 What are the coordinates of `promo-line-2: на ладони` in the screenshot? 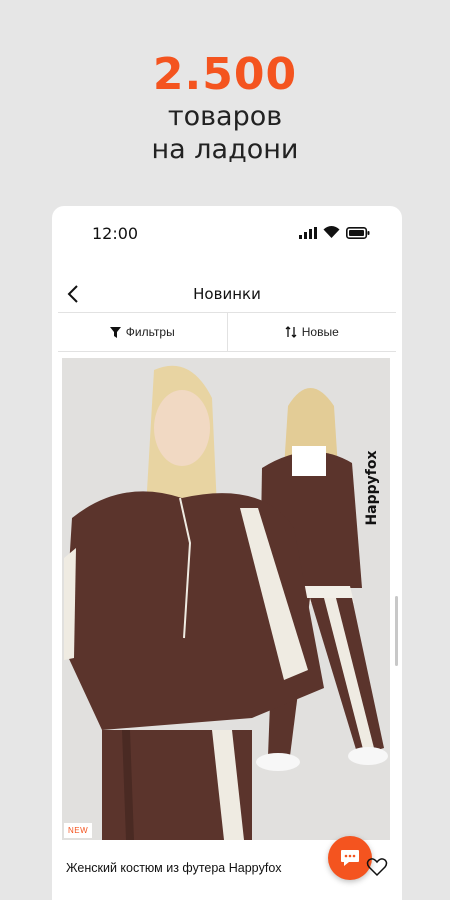 It's located at (225, 149).